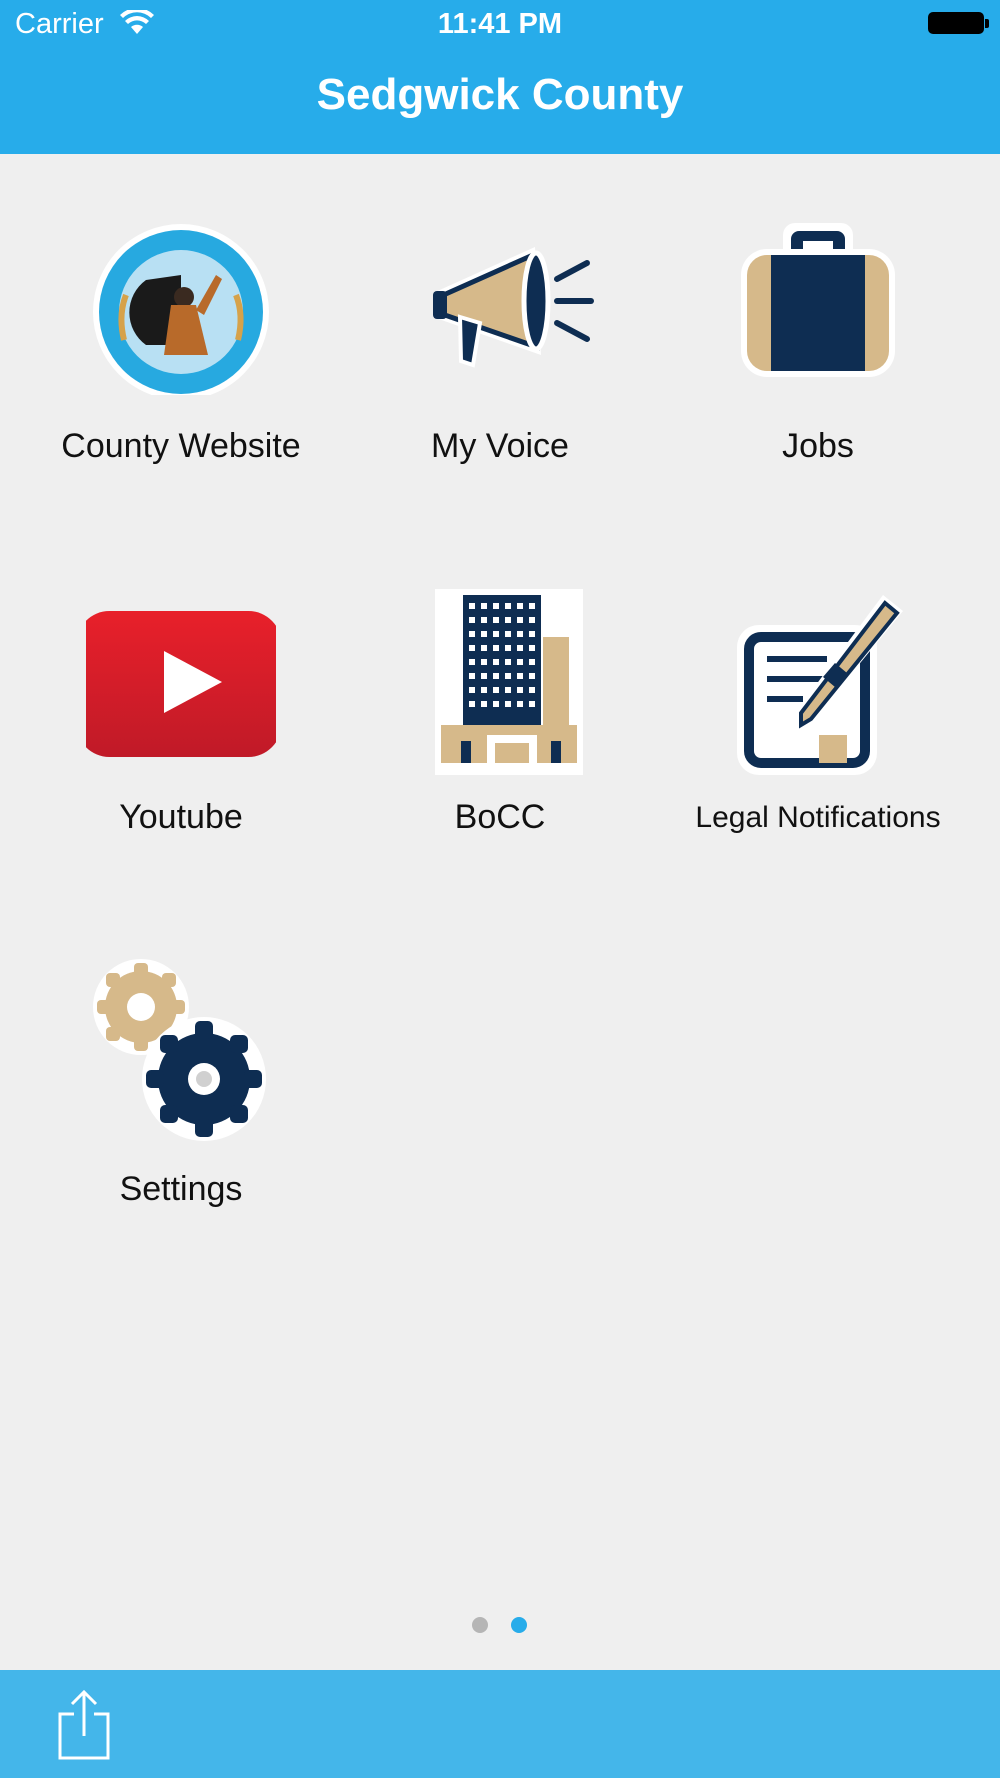 This screenshot has width=1000, height=1778. Describe the element at coordinates (179, 1050) in the screenshot. I see `gears-icon` at that location.